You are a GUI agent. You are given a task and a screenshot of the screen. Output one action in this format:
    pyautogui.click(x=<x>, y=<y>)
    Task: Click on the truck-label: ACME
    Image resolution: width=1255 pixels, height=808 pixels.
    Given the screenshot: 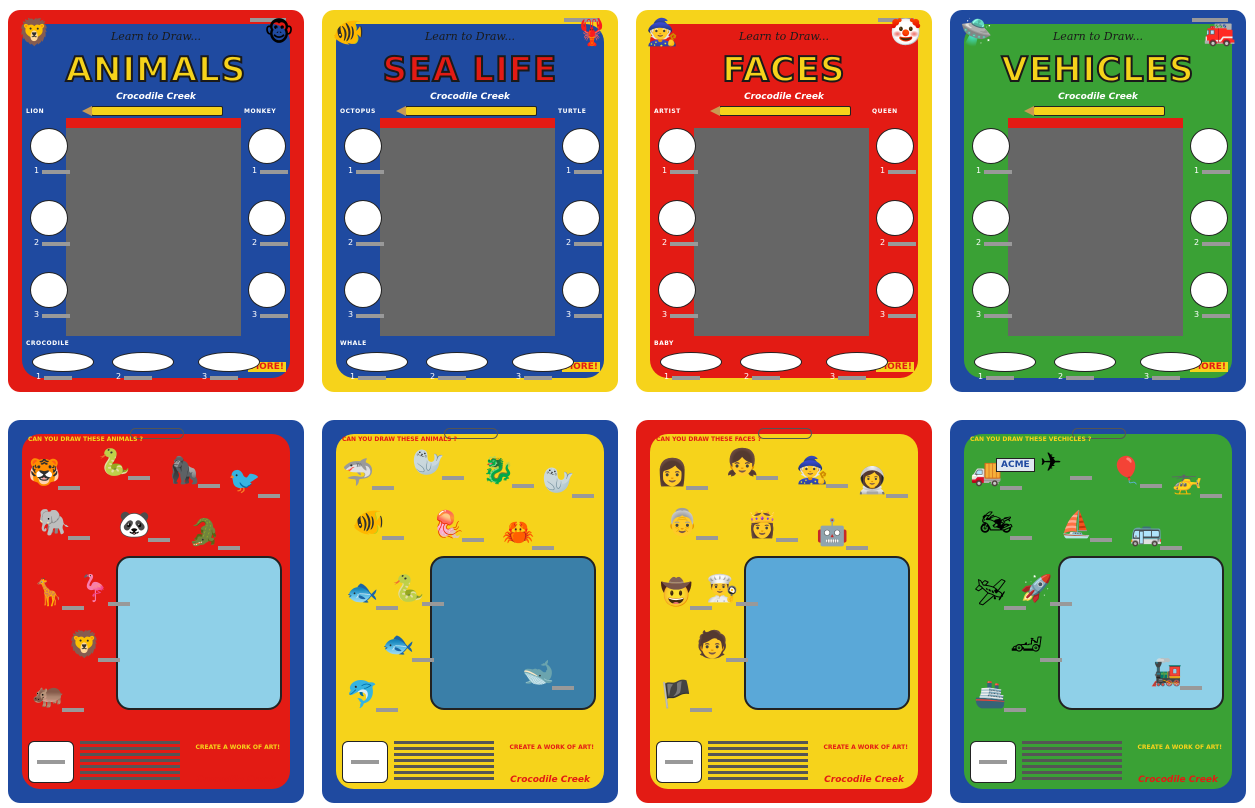 What is the action you would take?
    pyautogui.click(x=1015, y=465)
    